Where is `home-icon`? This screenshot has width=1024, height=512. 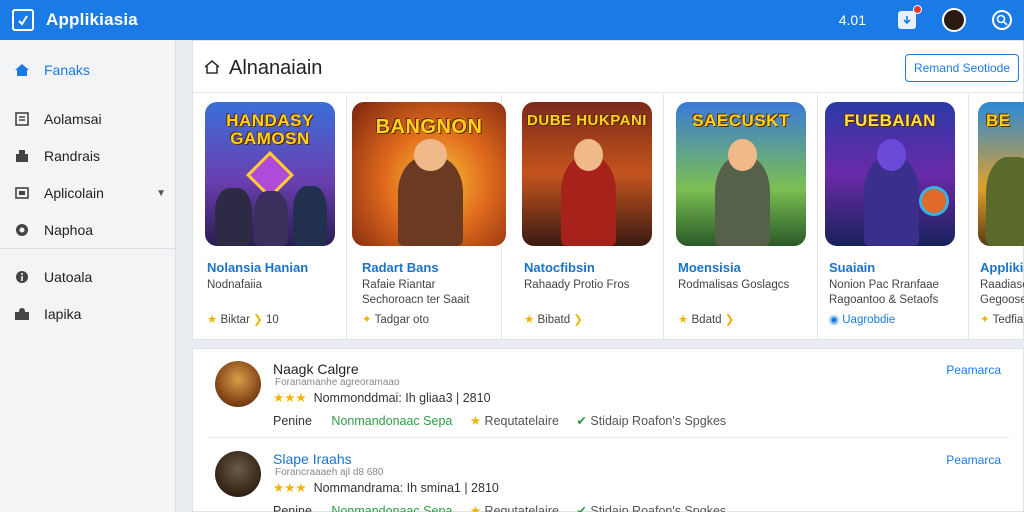 home-icon is located at coordinates (22, 70).